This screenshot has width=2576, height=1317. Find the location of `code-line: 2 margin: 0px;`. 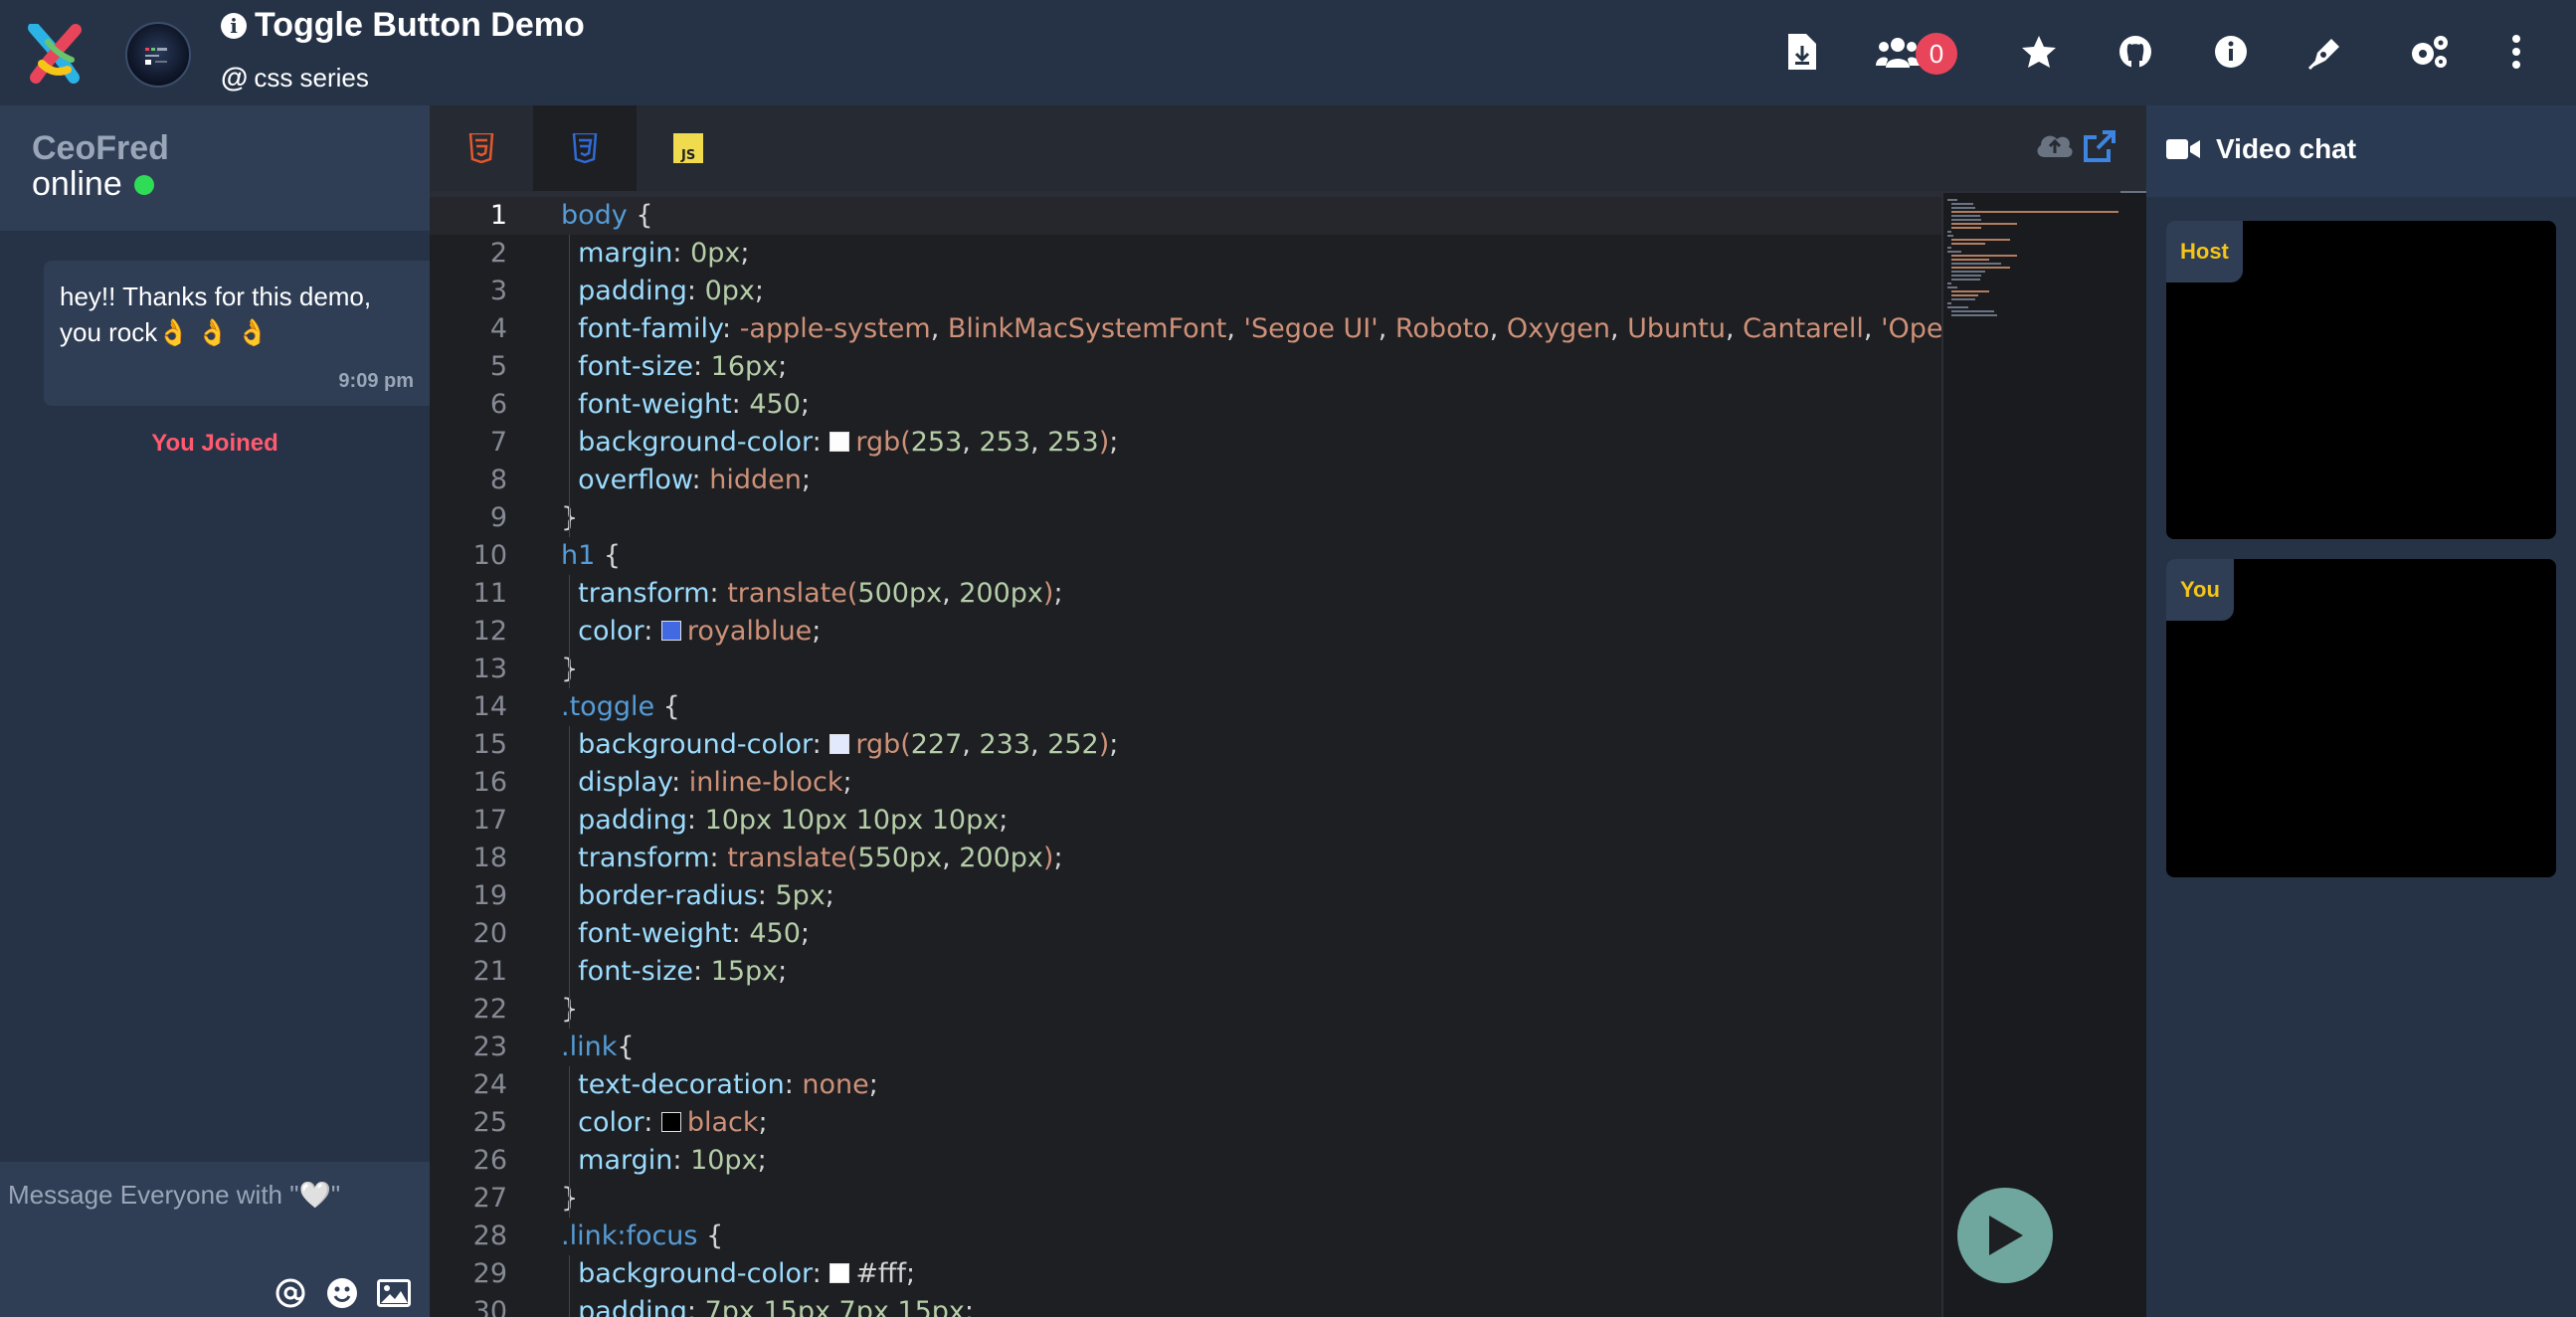

code-line: 2 margin: 0px; is located at coordinates (1185, 254).